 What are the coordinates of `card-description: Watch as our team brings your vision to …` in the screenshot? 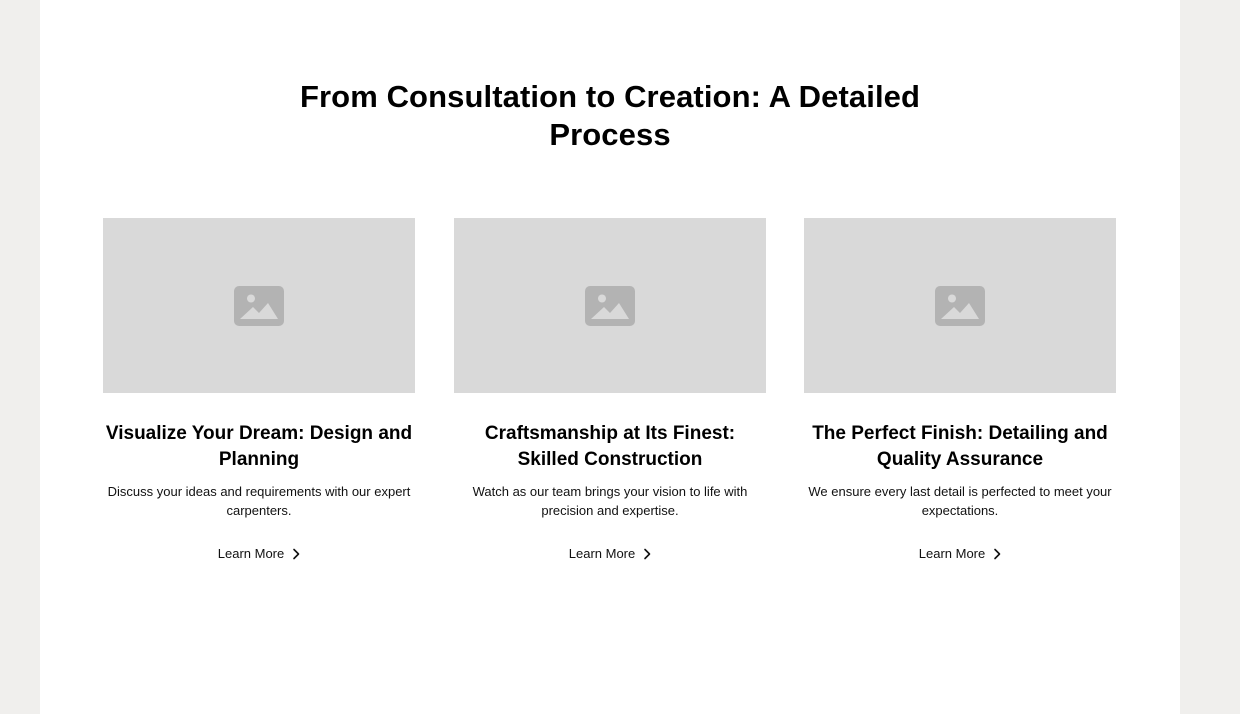 It's located at (610, 501).